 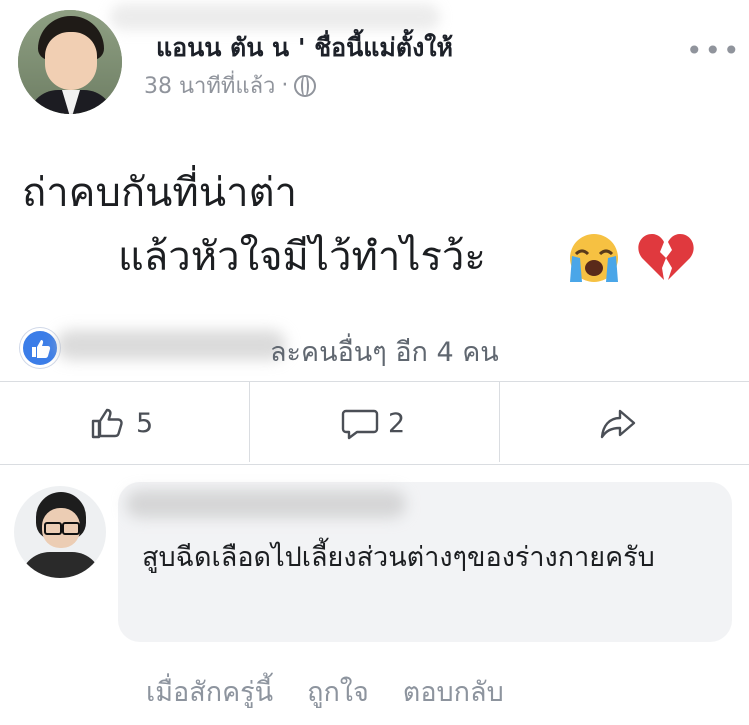 What do you see at coordinates (159, 193) in the screenshot?
I see `post-text-line-1: ถ่าคบกันที่น่าต่า` at bounding box center [159, 193].